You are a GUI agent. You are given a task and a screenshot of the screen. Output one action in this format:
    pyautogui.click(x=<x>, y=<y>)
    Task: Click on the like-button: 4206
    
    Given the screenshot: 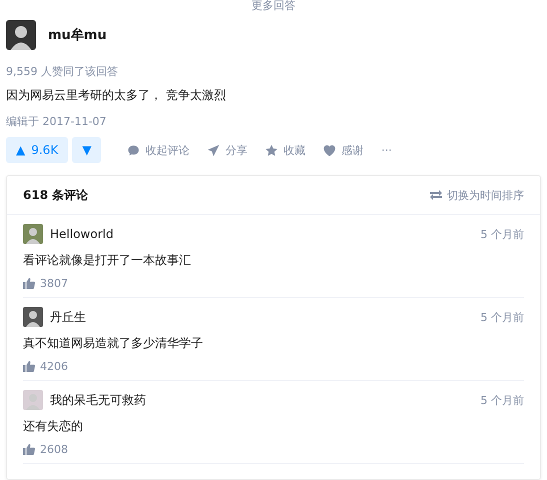 What is the action you would take?
    pyautogui.click(x=45, y=366)
    